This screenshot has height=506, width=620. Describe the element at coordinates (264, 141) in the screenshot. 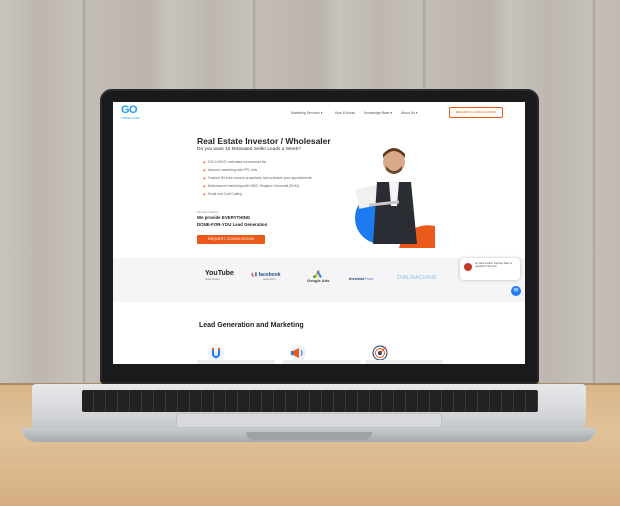

I see `hero-title: Real Estate Investor / Wholesaler` at that location.